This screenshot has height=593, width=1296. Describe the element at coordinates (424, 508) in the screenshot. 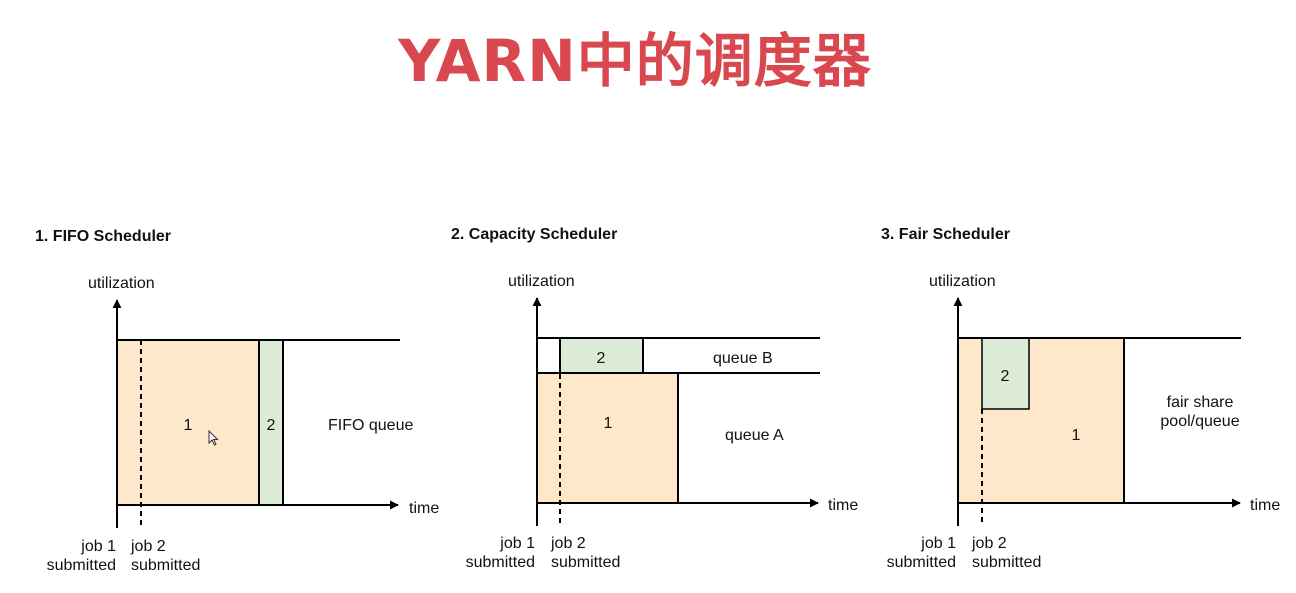

I see `fifo-x-axis-label: time` at that location.